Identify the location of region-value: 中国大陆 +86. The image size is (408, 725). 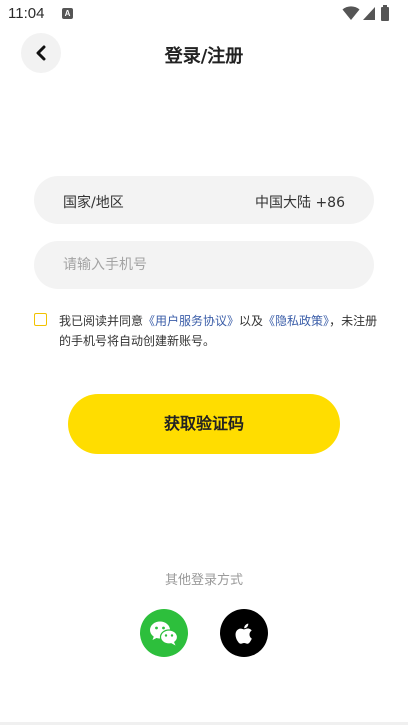
(300, 203).